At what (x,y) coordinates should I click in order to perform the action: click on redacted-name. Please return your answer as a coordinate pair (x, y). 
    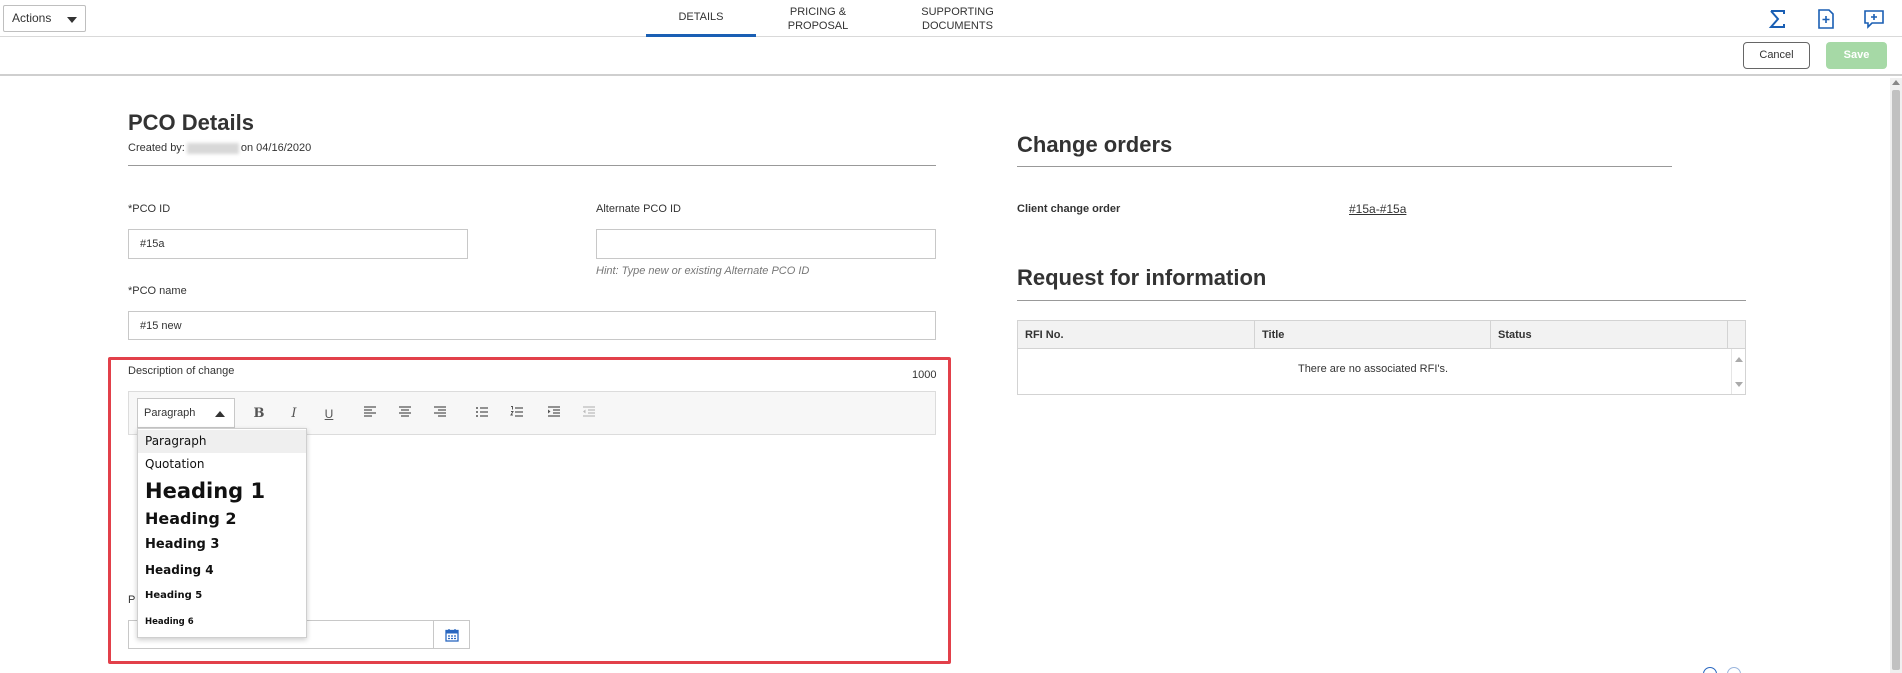
    Looking at the image, I should click on (212, 148).